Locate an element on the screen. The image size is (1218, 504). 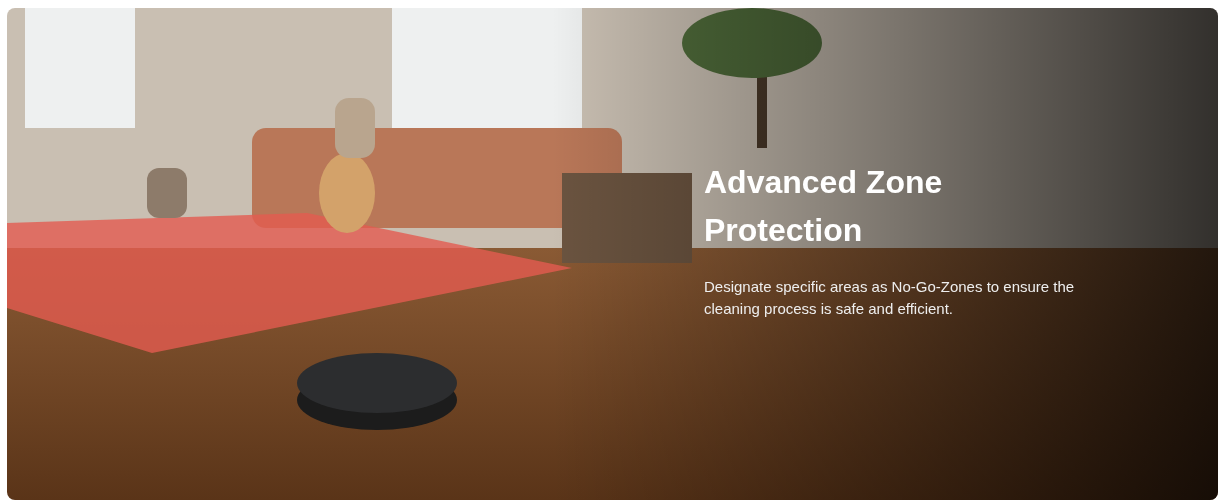
banner-description: Designate specific areas as No-Go-Zones to ensure the cleaning process is safe and efficient. is located at coordinates (890, 298).